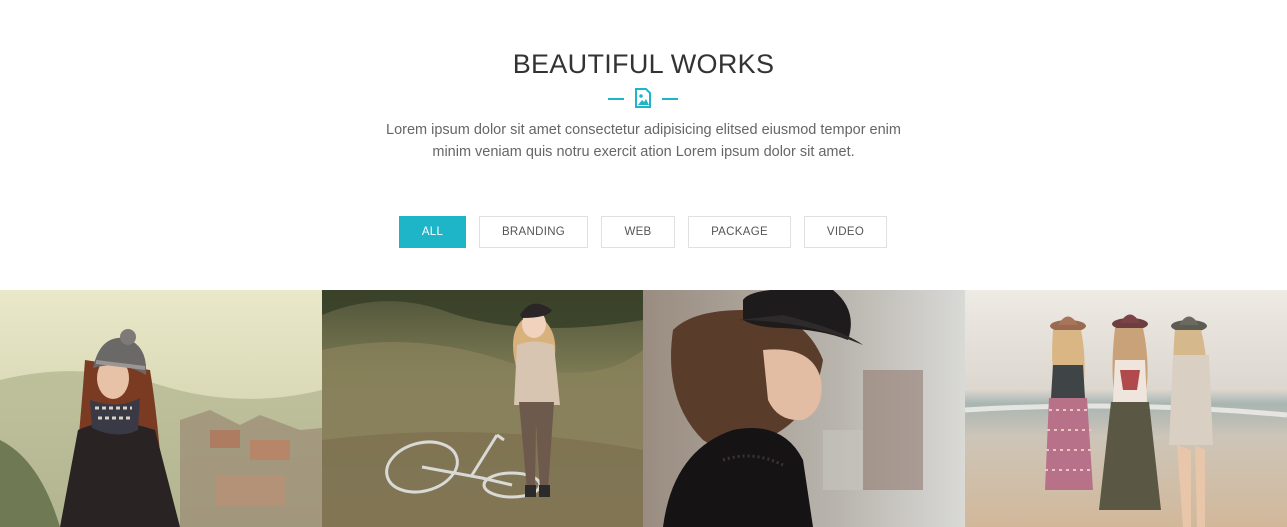 This screenshot has width=1287, height=527. Describe the element at coordinates (432, 232) in the screenshot. I see `filter-all-button: ALL` at that location.